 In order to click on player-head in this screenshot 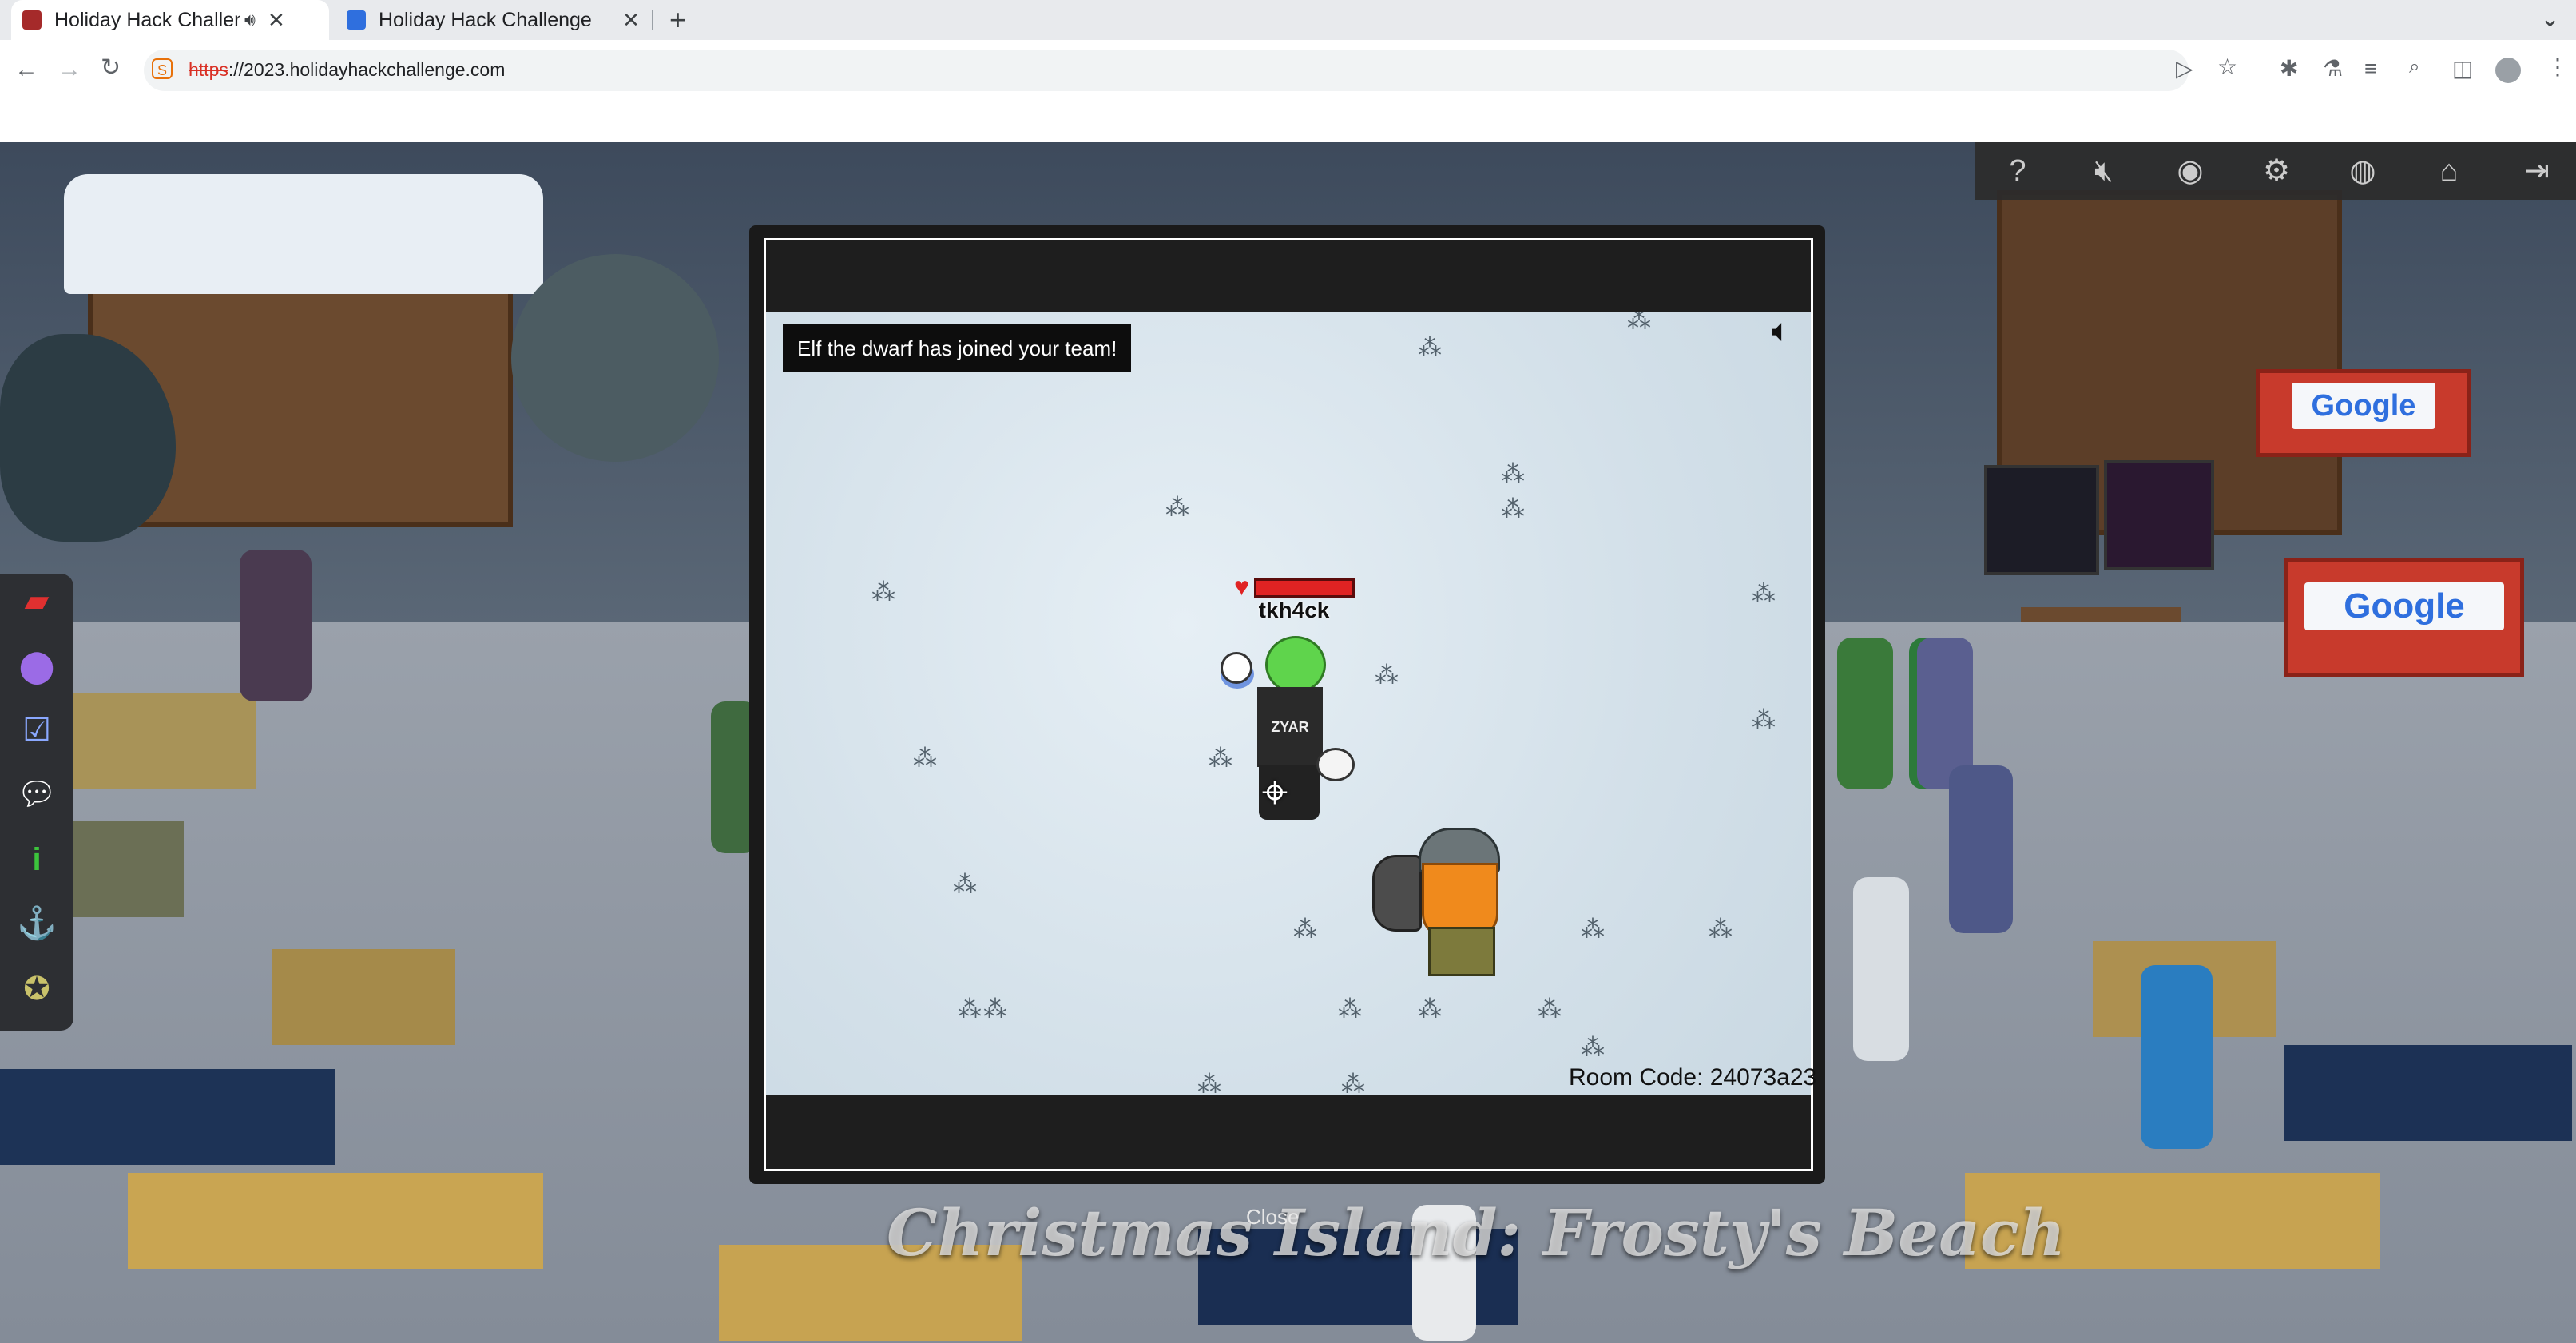, I will do `click(1295, 664)`.